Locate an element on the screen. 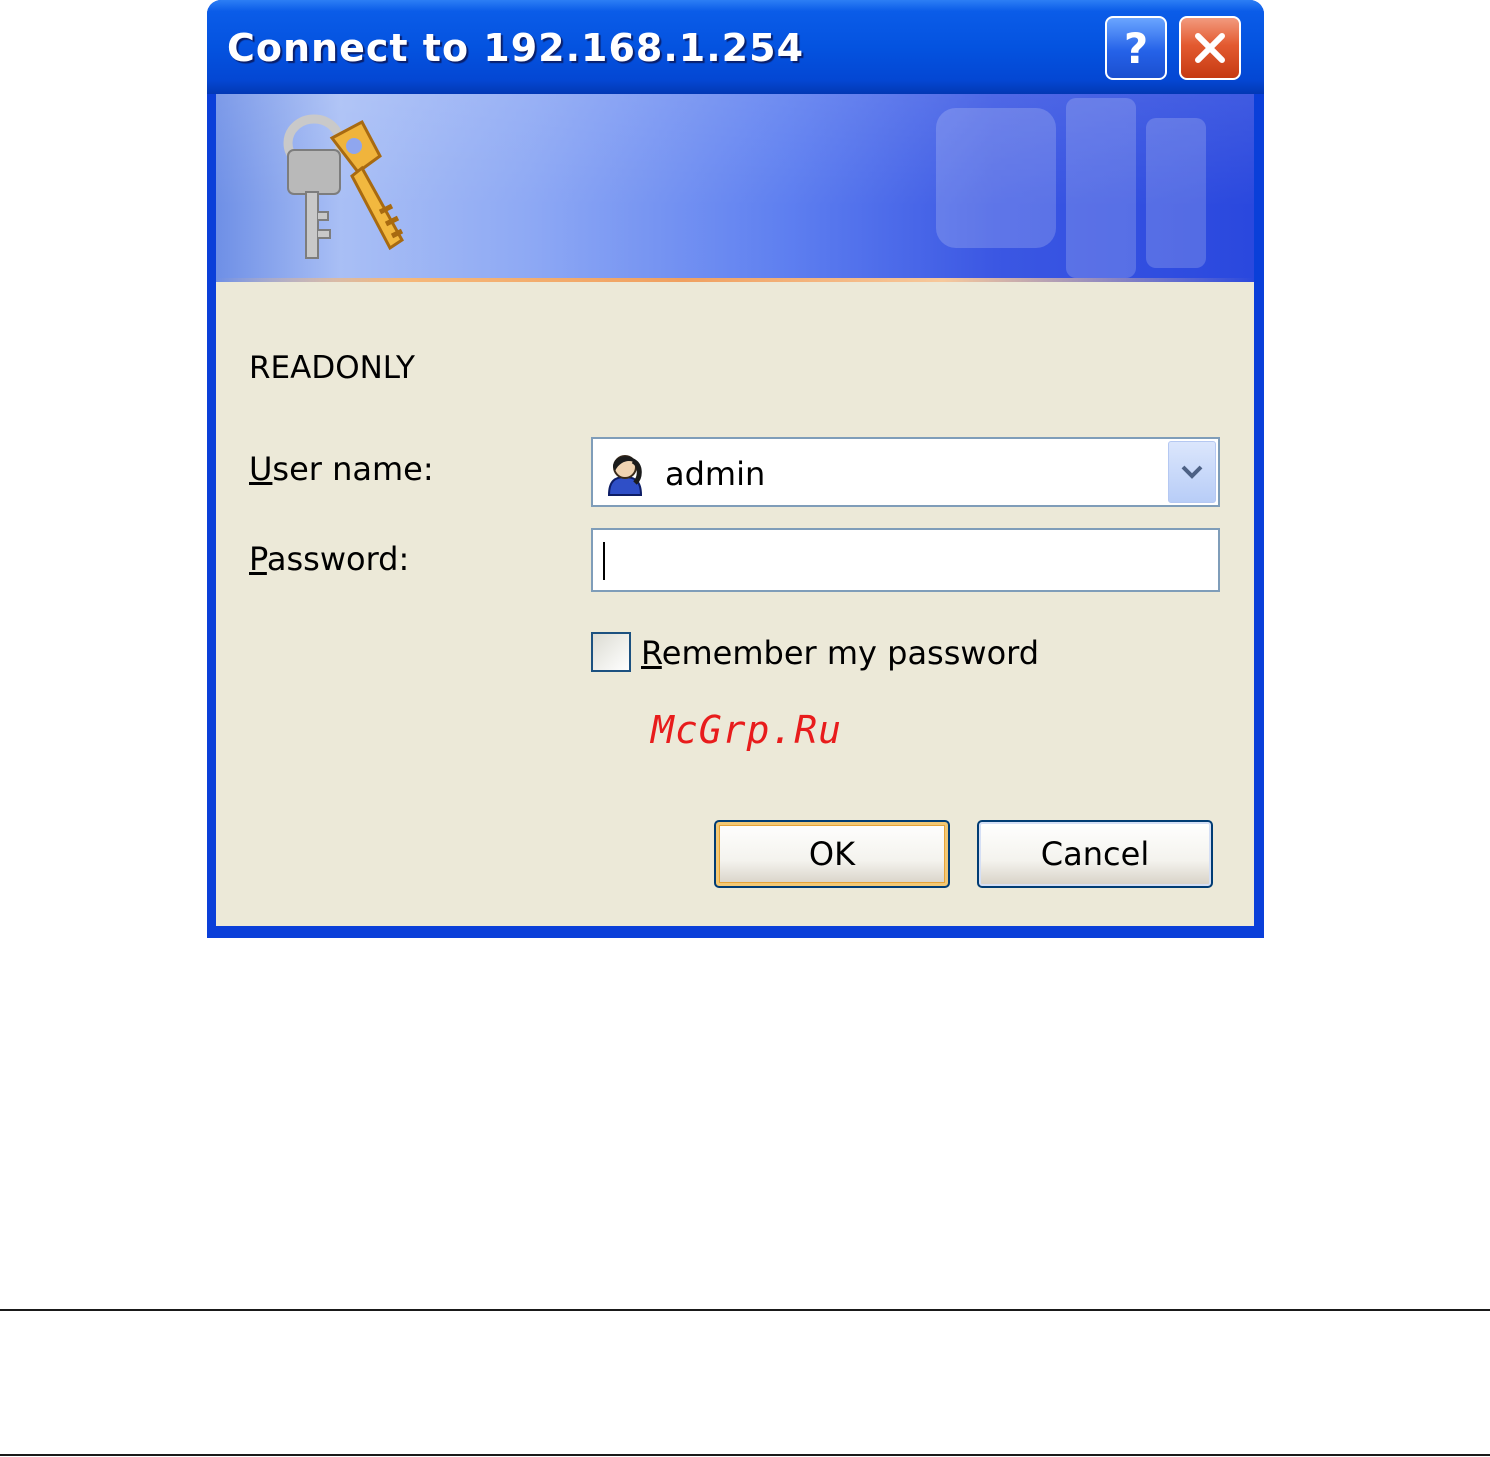  keys-icon is located at coordinates (343, 186).